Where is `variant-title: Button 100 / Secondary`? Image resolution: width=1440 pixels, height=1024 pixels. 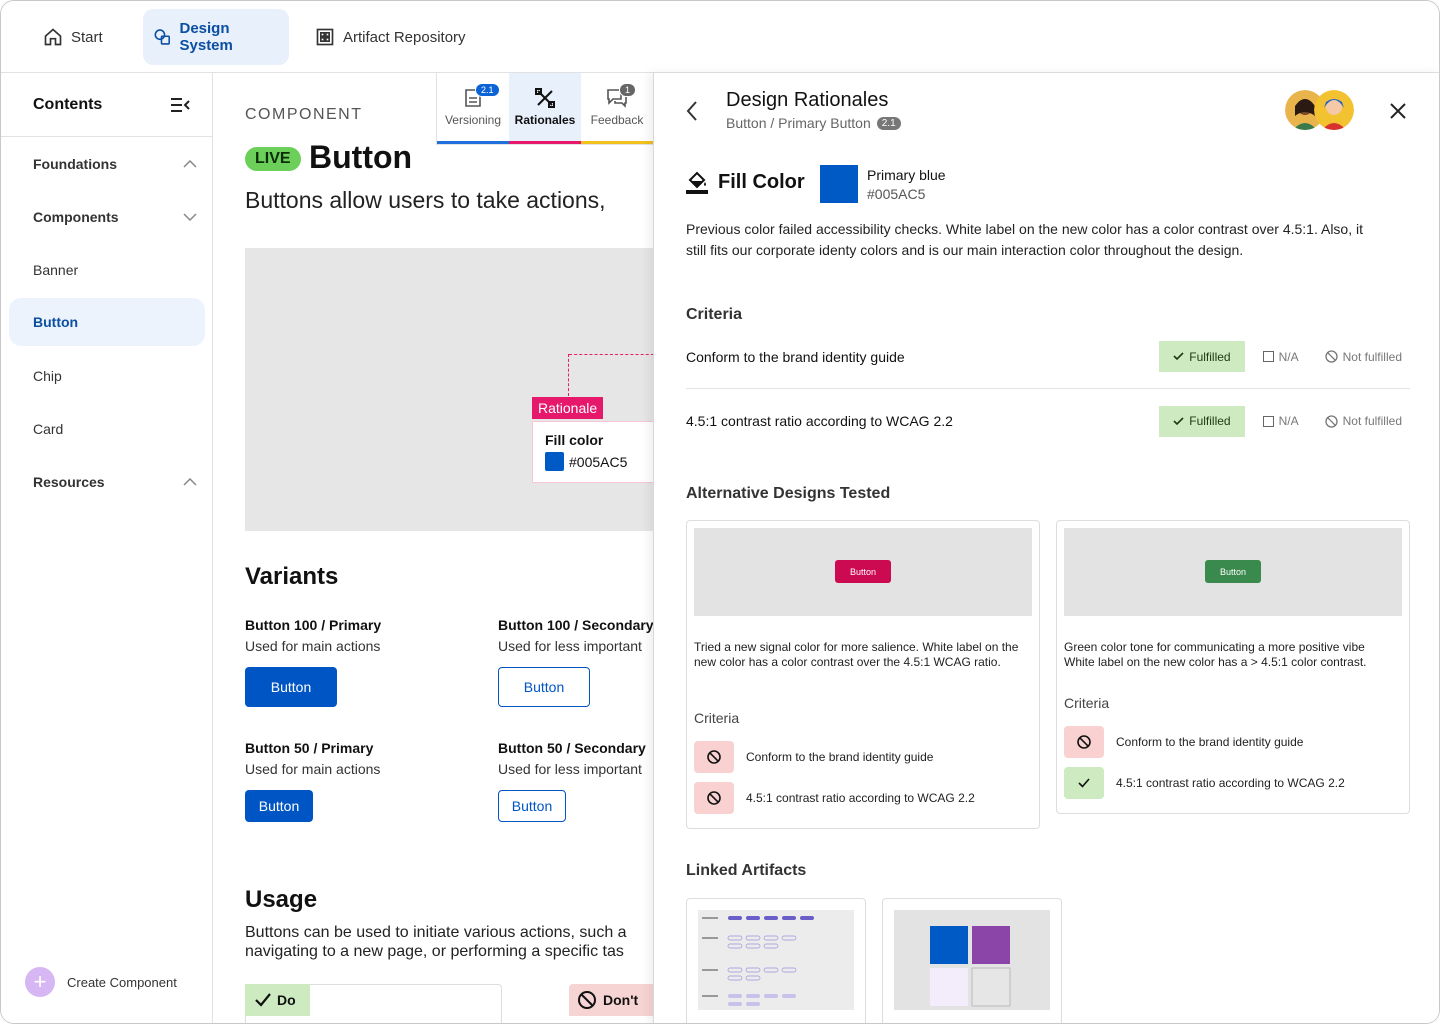
variant-title: Button 100 / Secondary is located at coordinates (575, 625).